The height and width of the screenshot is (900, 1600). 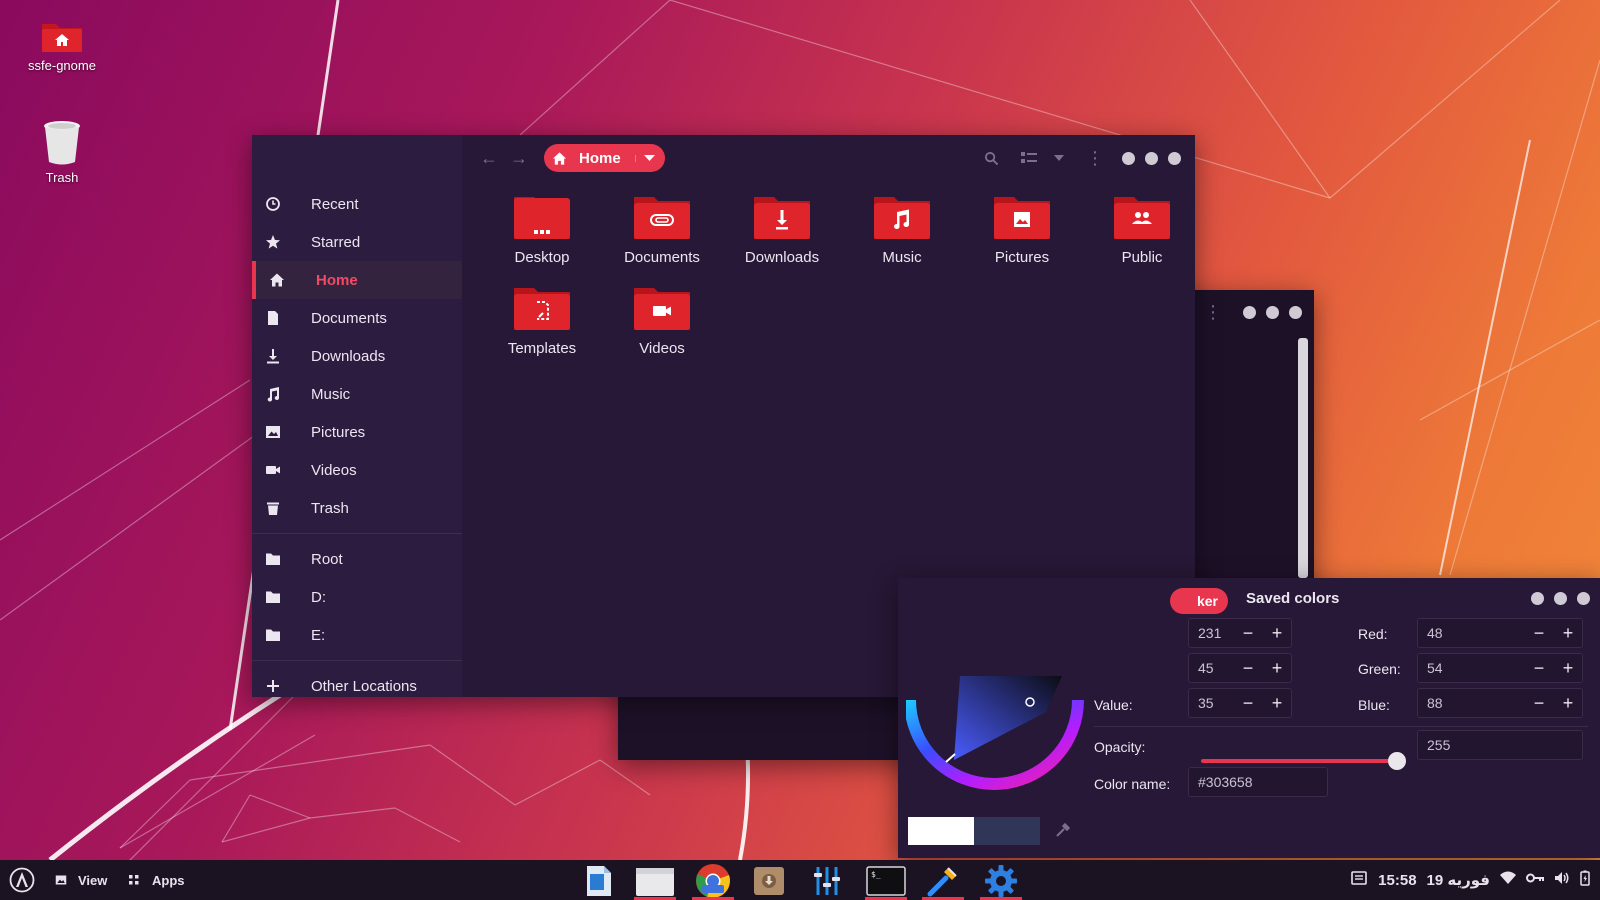 What do you see at coordinates (1299, 761) in the screenshot?
I see `opacity-slider` at bounding box center [1299, 761].